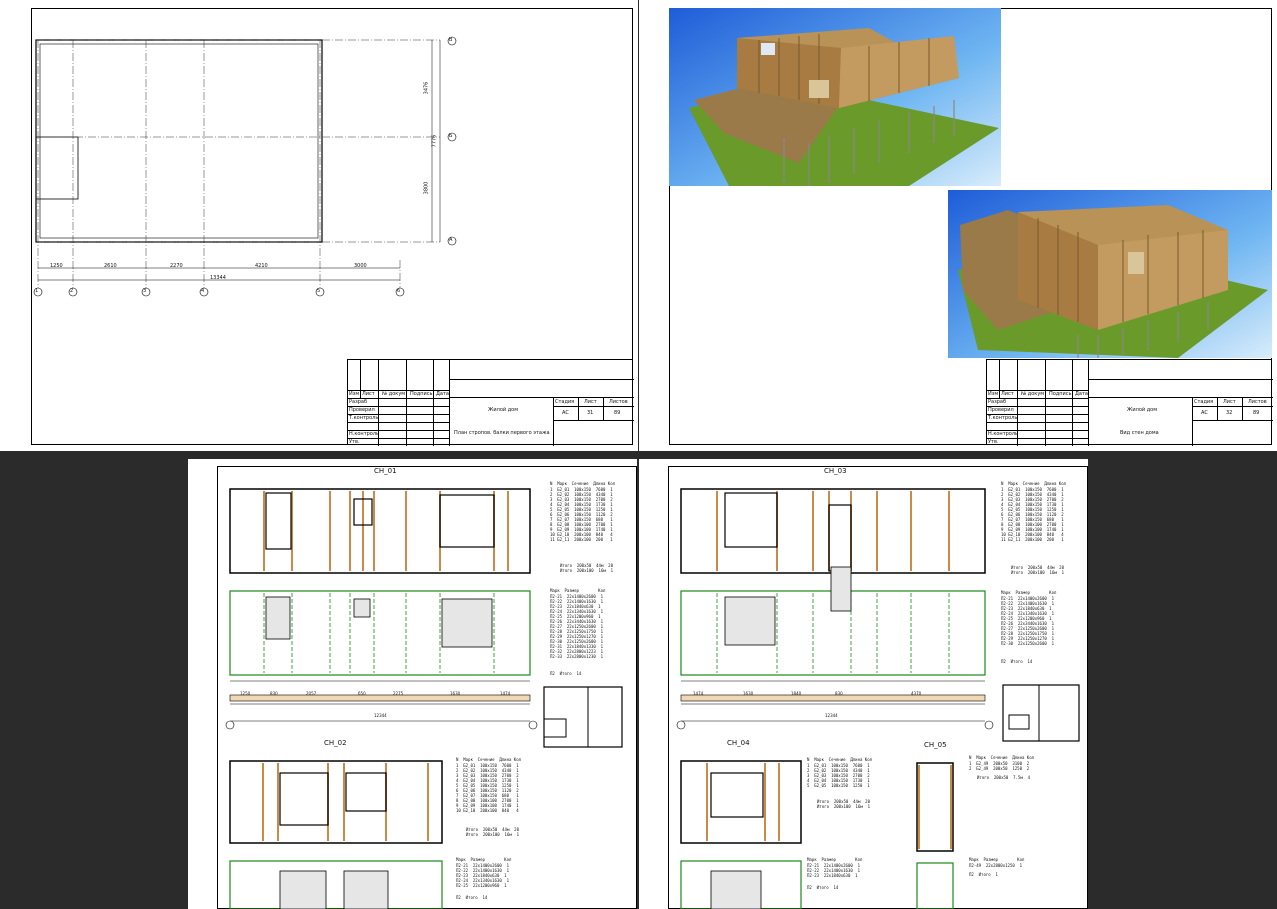 This screenshot has height=909, width=1277. Describe the element at coordinates (590, 413) in the screenshot. I see `tb-sheet: 31` at that location.